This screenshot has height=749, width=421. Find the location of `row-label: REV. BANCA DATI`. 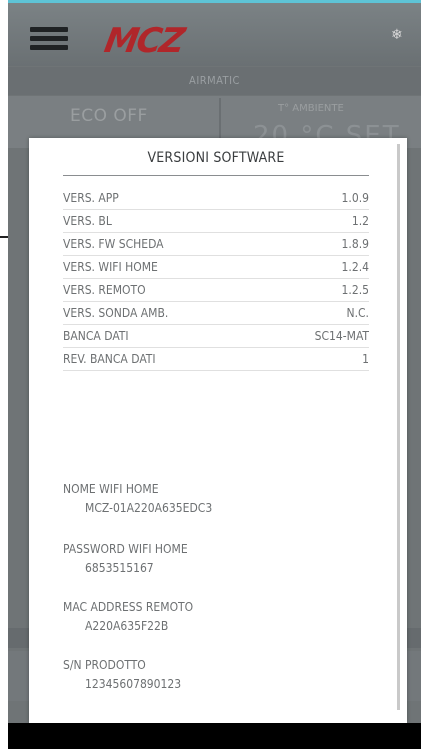

row-label: REV. BANCA DATI is located at coordinates (109, 359).